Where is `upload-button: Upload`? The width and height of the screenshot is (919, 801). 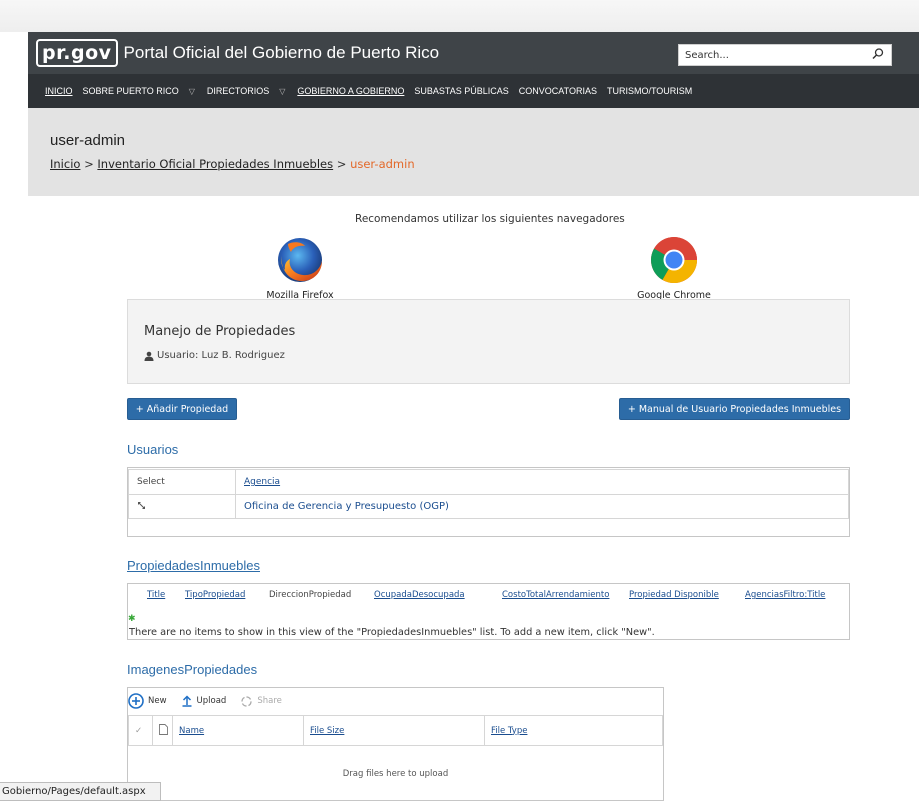
upload-button: Upload is located at coordinates (204, 701).